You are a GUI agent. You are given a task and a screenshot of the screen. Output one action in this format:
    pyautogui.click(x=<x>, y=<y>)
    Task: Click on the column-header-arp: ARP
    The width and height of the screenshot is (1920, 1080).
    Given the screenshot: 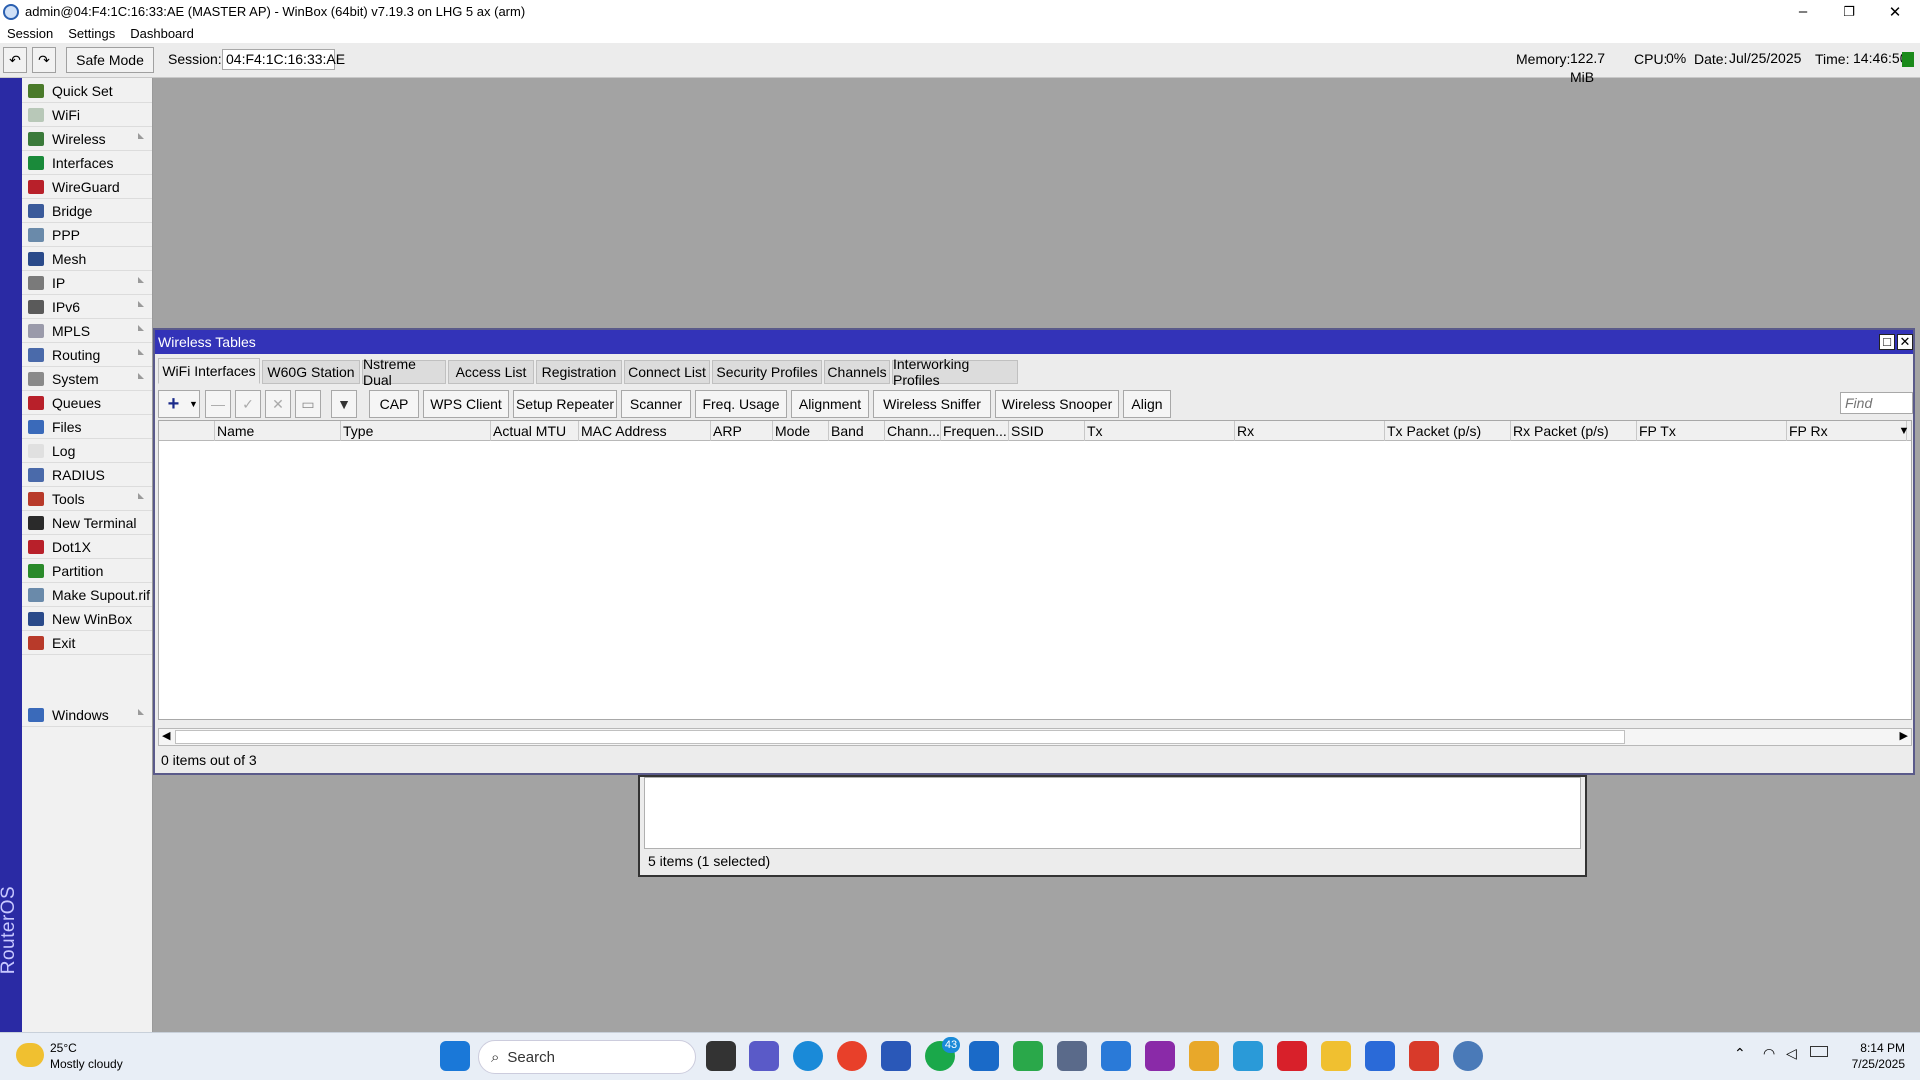 What is the action you would take?
    pyautogui.click(x=742, y=431)
    